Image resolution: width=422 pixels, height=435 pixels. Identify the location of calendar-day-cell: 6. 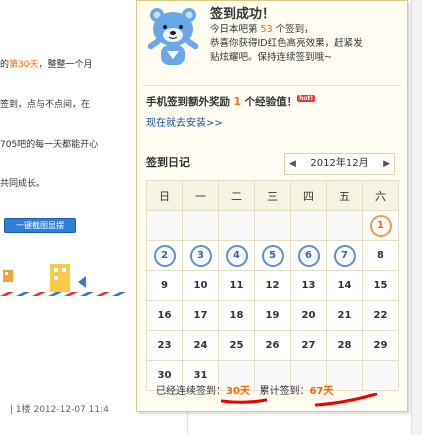
(308, 255).